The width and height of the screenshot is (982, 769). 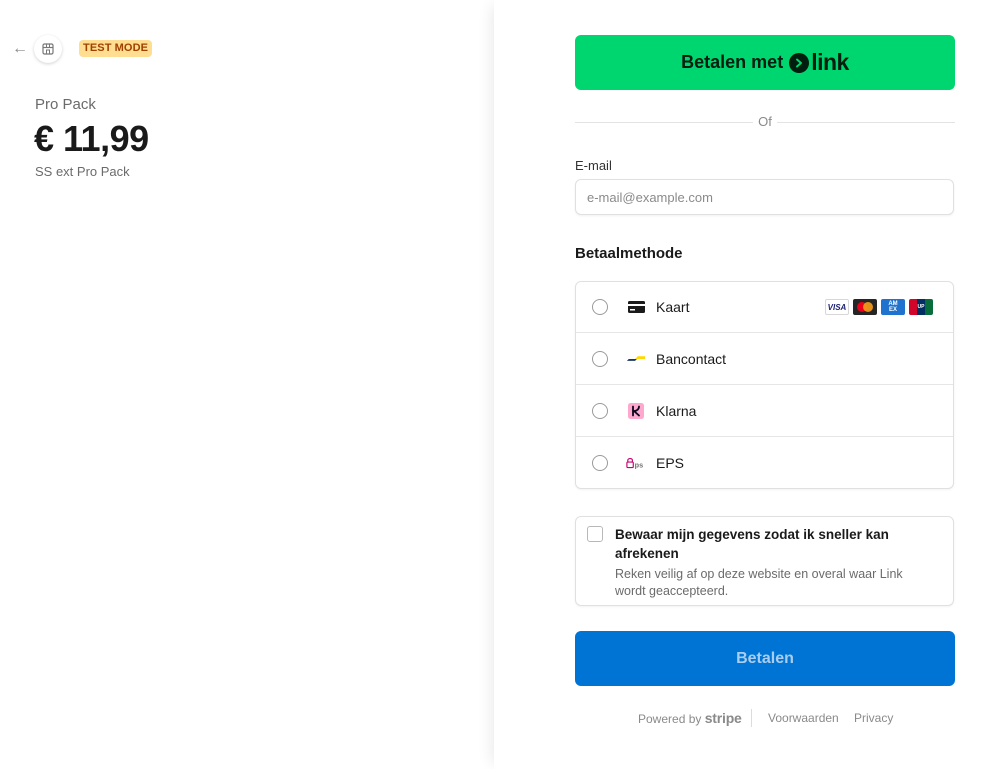 I want to click on test-mode-badge: TEST MODE, so click(x=116, y=48).